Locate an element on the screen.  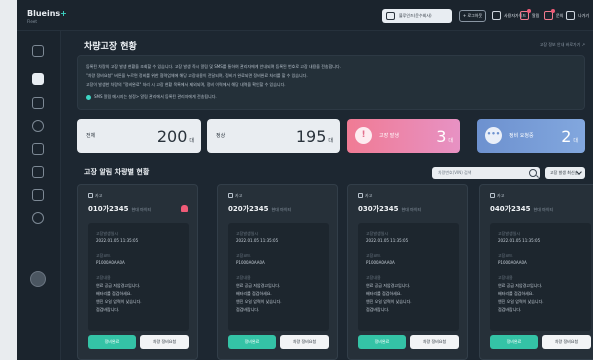
search-input: 차량번호(VIN) 검색 is located at coordinates (486, 173).